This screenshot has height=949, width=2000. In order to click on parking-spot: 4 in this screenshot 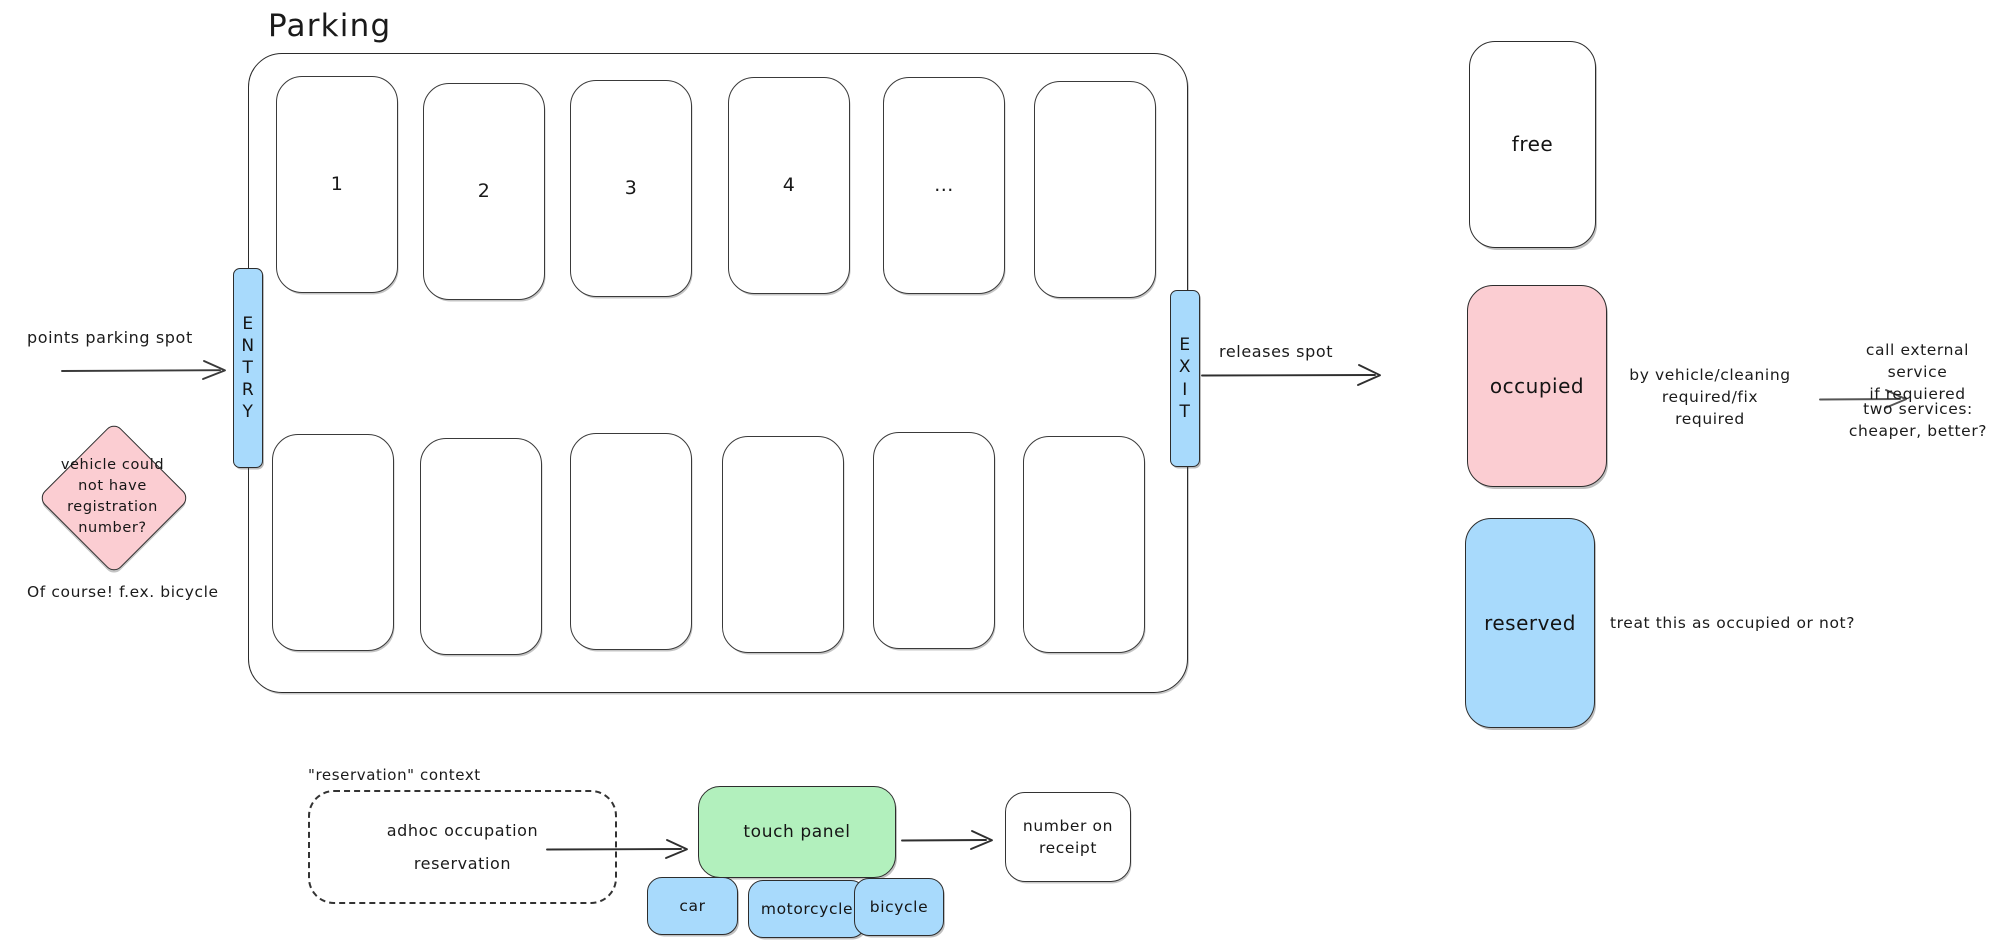, I will do `click(789, 185)`.